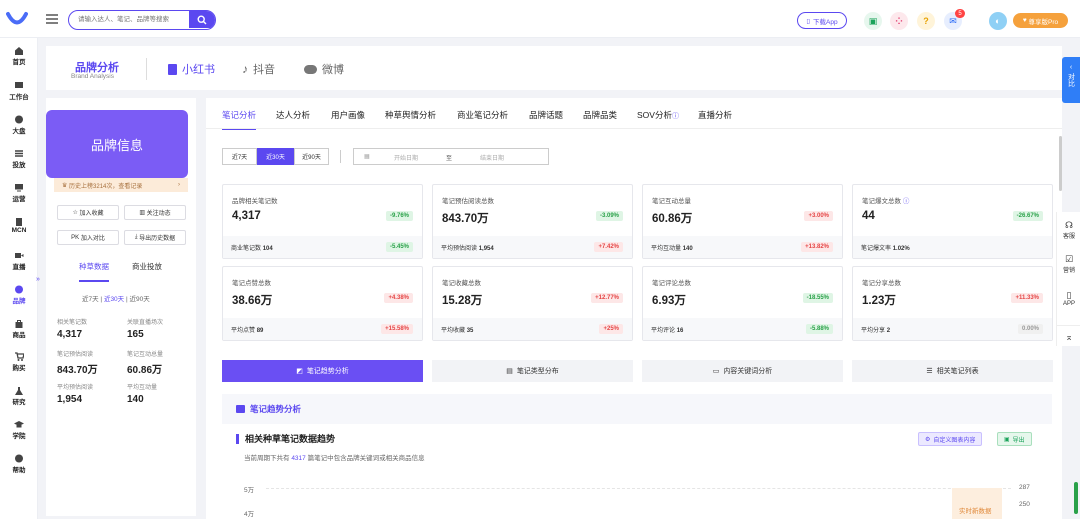  Describe the element at coordinates (340, 156) in the screenshot. I see `divider` at that location.